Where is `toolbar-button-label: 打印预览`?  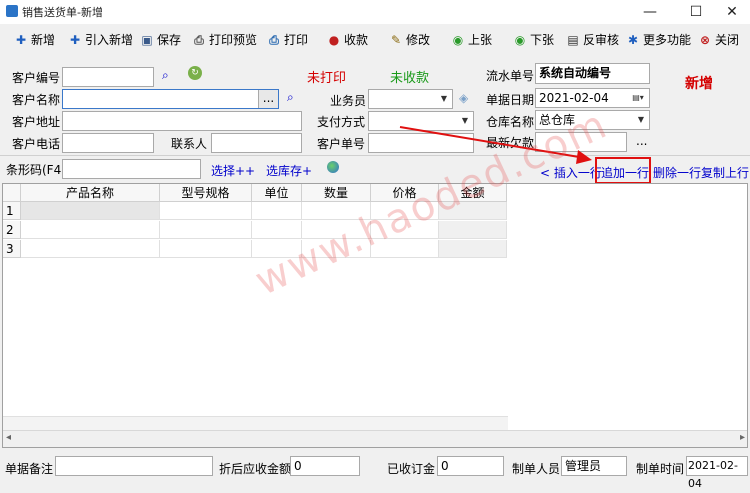
toolbar-button-label: 打印预览 is located at coordinates (233, 40).